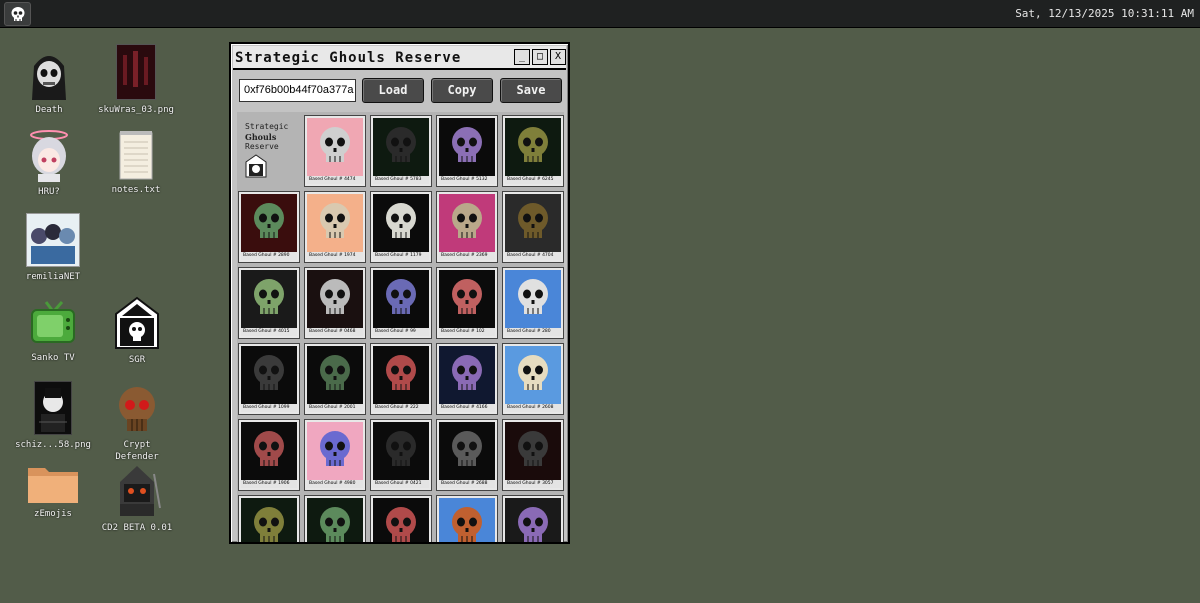  What do you see at coordinates (1104, 13) in the screenshot?
I see `clock: Sat, 12/13/2025 10:31:11 AM` at bounding box center [1104, 13].